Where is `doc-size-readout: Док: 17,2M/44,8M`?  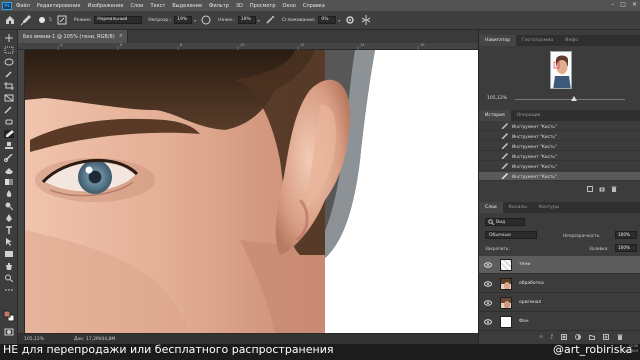 doc-size-readout: Док: 17,2M/44,8M is located at coordinates (94, 339).